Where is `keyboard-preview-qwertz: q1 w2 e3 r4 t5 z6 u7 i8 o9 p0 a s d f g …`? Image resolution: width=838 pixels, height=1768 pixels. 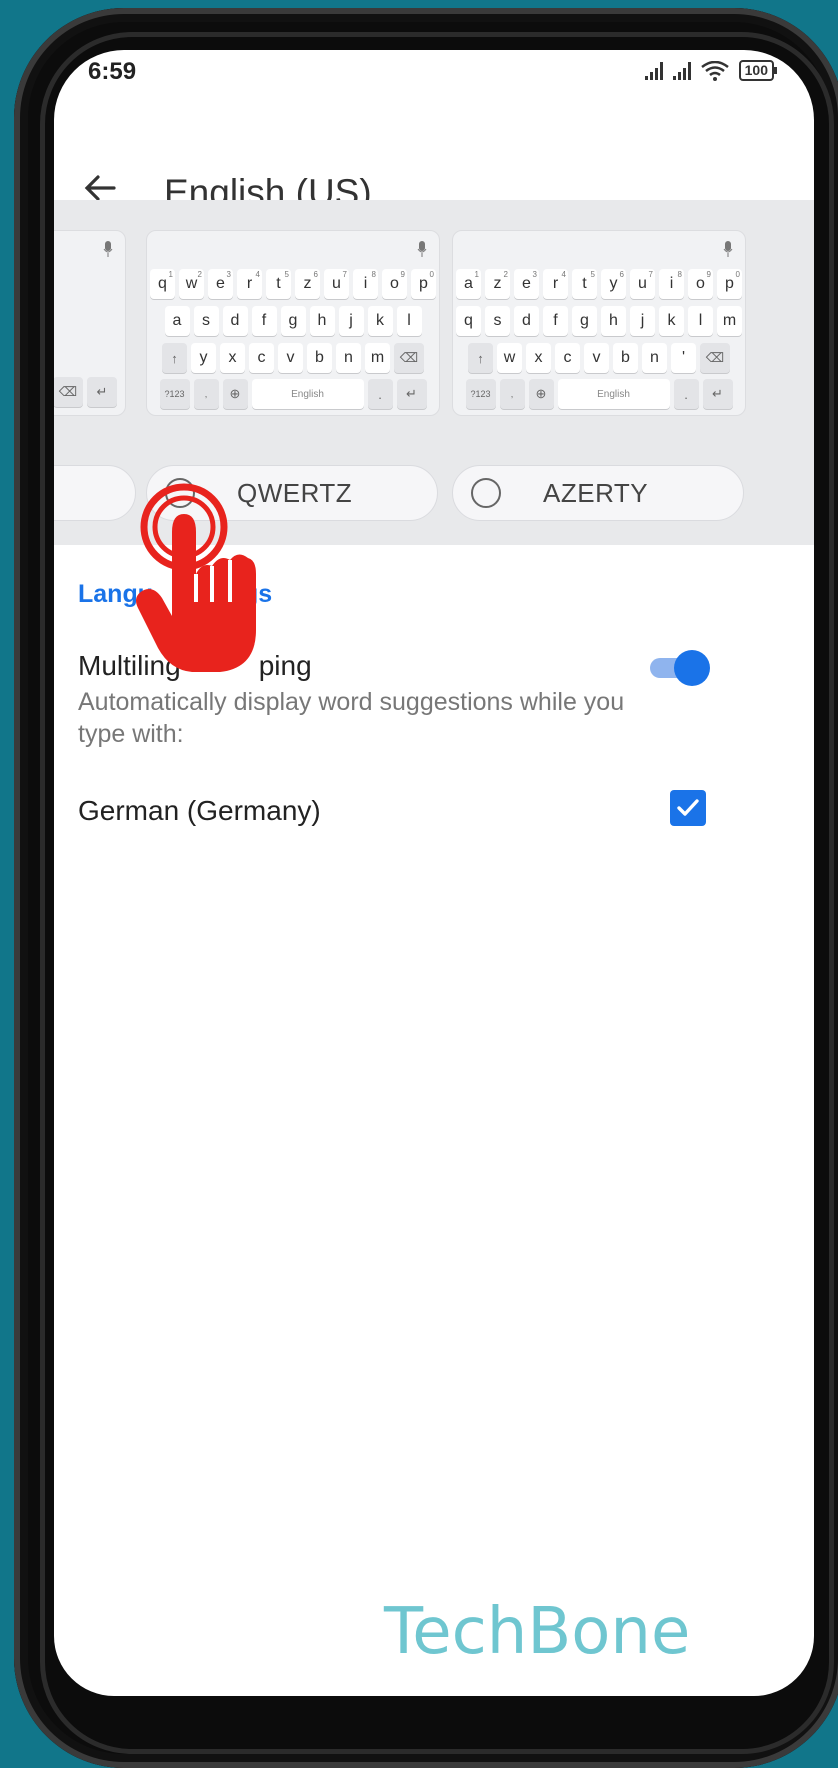
keyboard-preview-qwertz: q1 w2 e3 r4 t5 z6 u7 i8 o9 p0 a s d f g … is located at coordinates (293, 323).